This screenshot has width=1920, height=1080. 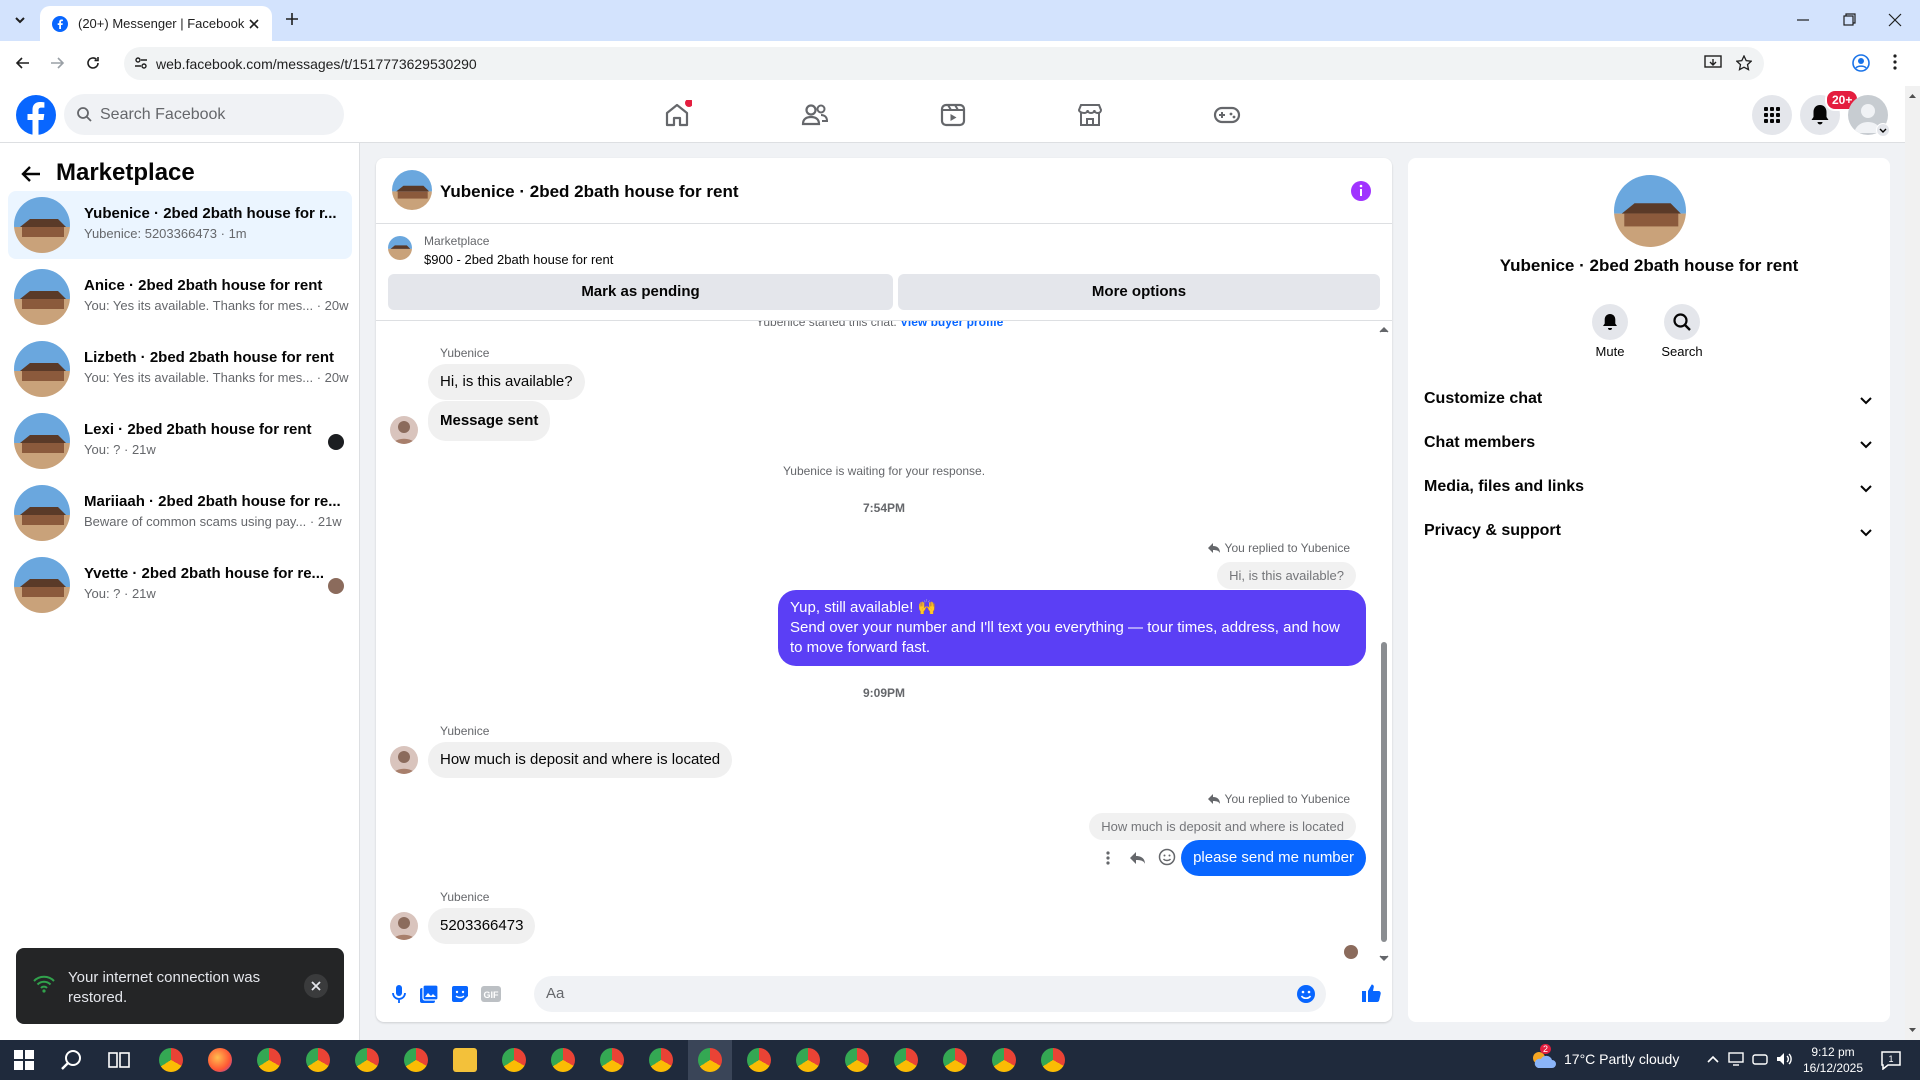 What do you see at coordinates (1273, 858) in the screenshot?
I see `outgoing-message: please send me number` at bounding box center [1273, 858].